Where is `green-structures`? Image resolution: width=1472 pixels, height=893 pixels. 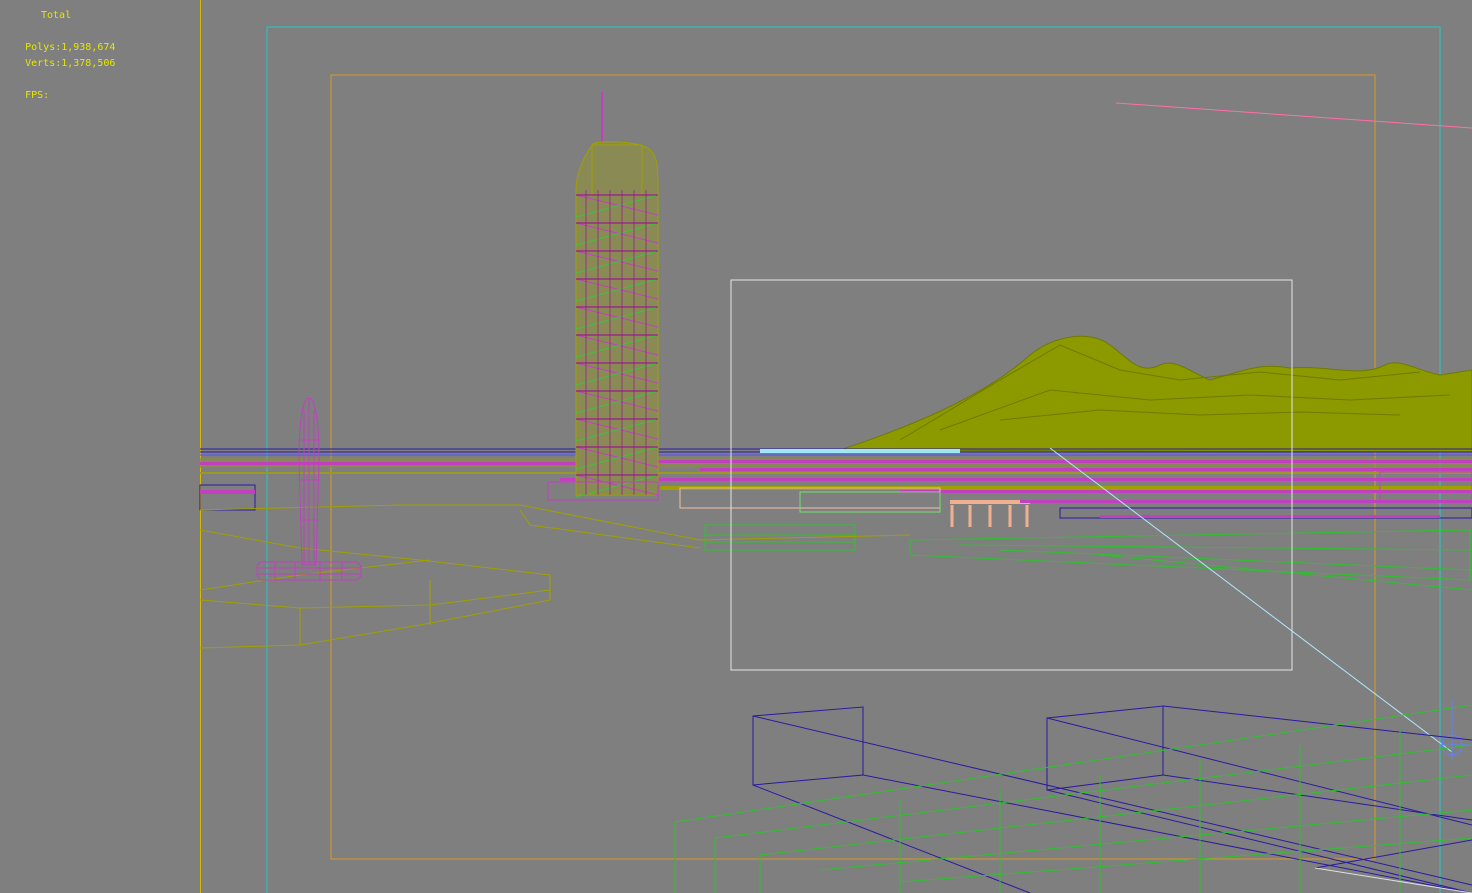
green-structures is located at coordinates (1088, 557).